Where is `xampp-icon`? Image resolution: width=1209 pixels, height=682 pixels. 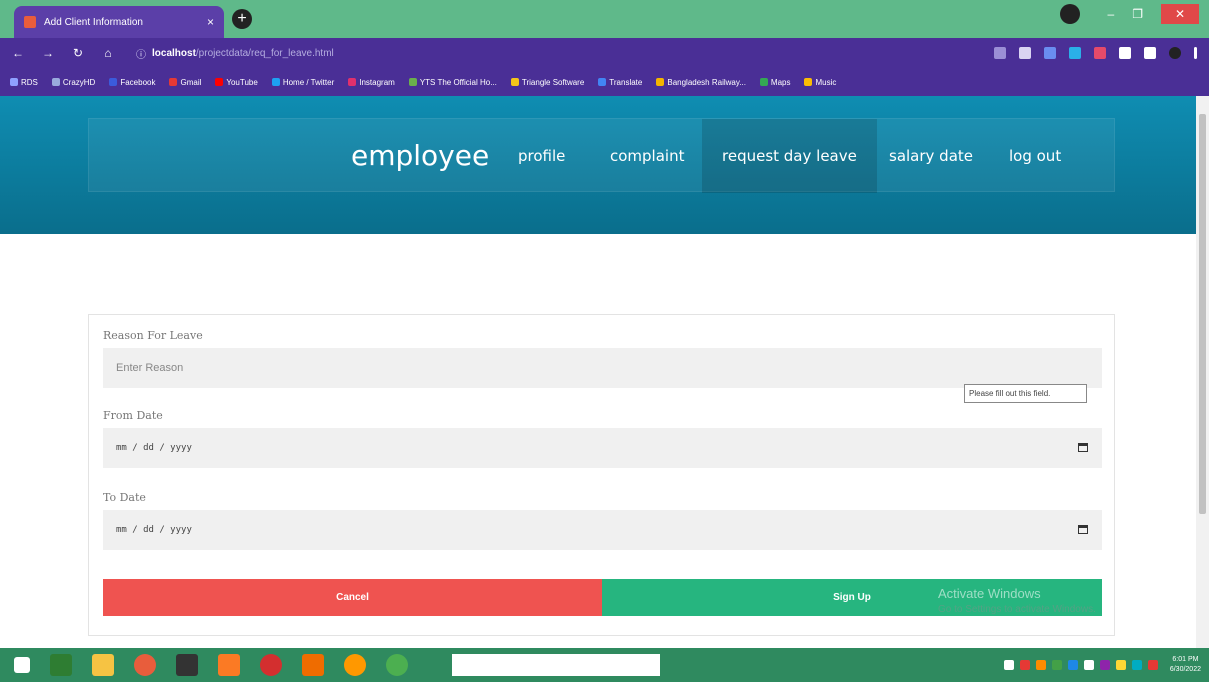
xampp-icon is located at coordinates (229, 665).